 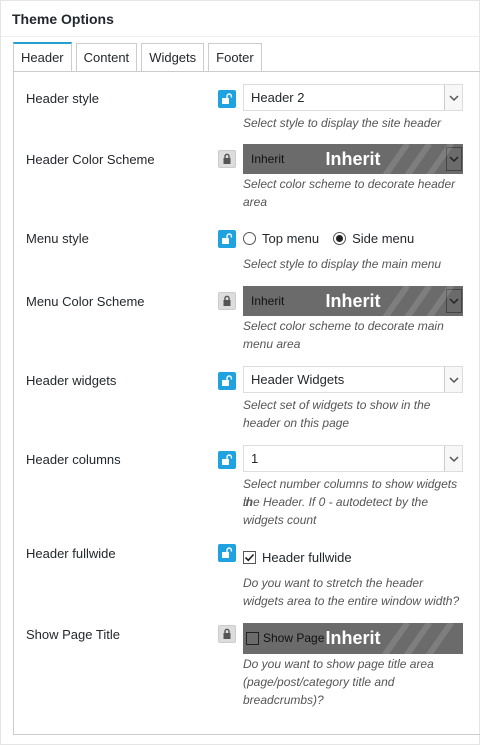 I want to click on show-page-title-description-line3: breadcrumbs)?, so click(x=283, y=700).